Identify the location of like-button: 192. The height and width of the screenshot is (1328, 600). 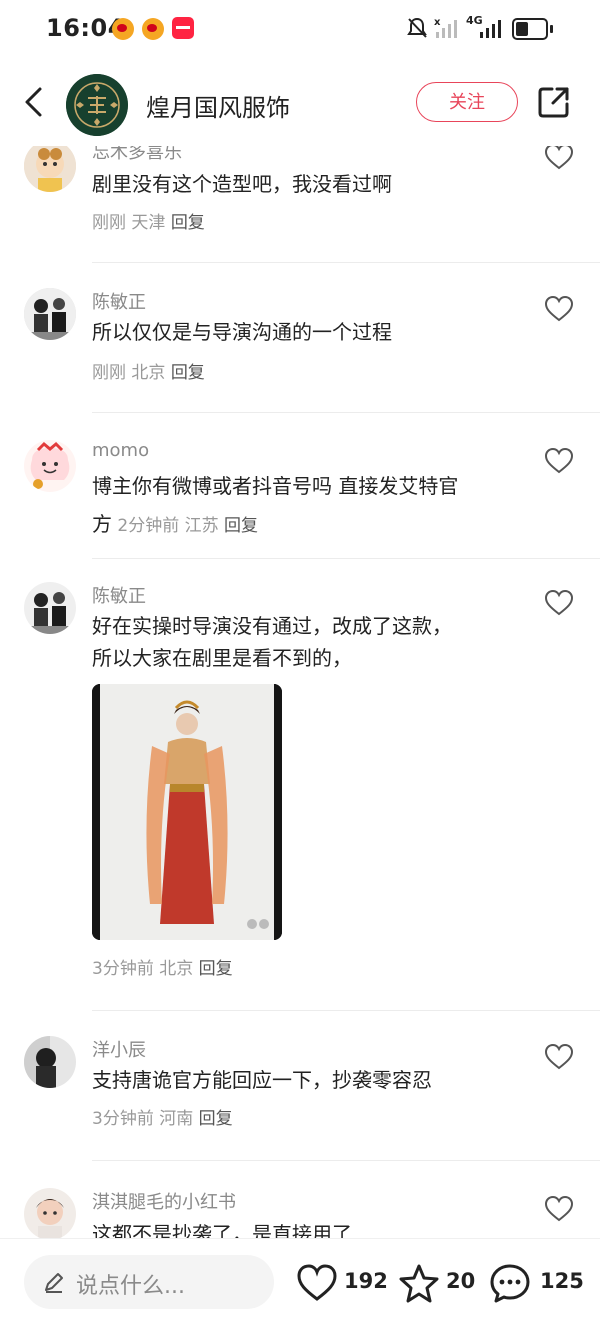
(342, 1283).